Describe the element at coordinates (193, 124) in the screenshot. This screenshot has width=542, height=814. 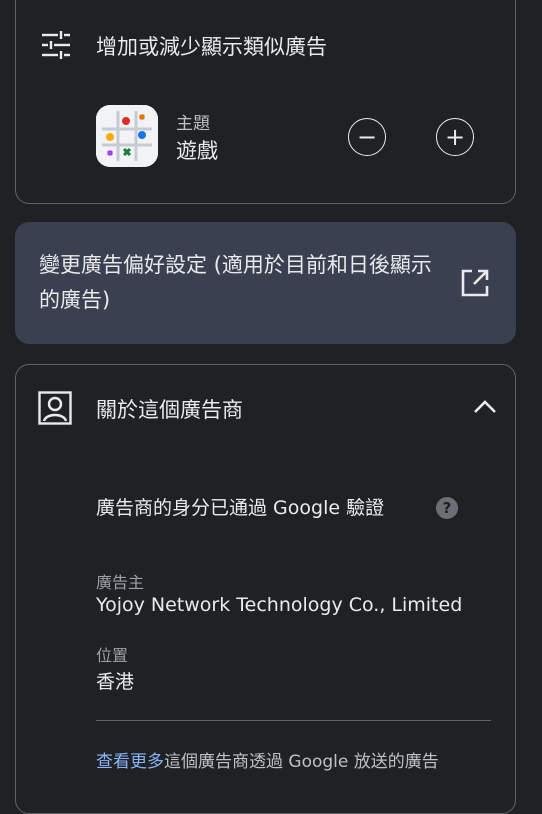
I see `topic-label: 主題` at that location.